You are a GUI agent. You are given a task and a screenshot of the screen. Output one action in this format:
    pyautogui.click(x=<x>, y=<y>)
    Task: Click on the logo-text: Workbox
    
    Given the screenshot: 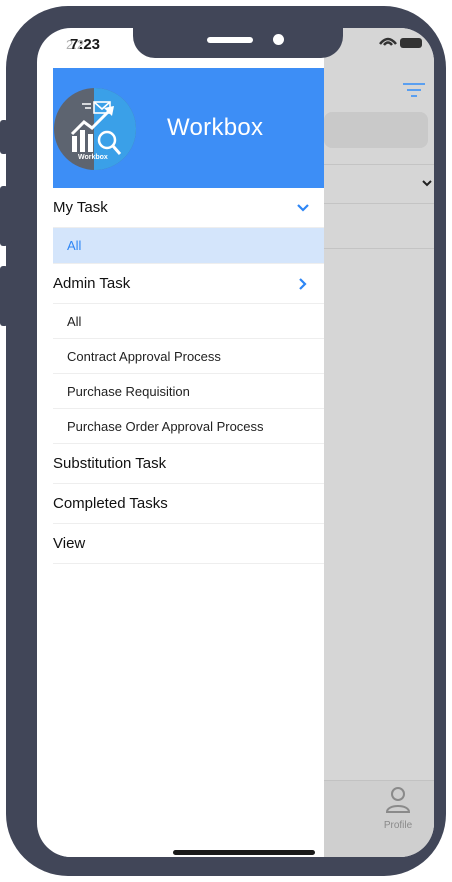 What is the action you would take?
    pyautogui.click(x=93, y=157)
    